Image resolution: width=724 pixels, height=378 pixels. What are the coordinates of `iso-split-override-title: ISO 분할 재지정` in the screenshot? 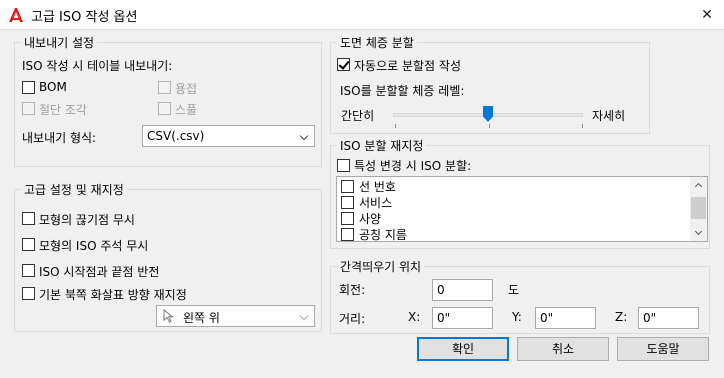 It's located at (382, 145).